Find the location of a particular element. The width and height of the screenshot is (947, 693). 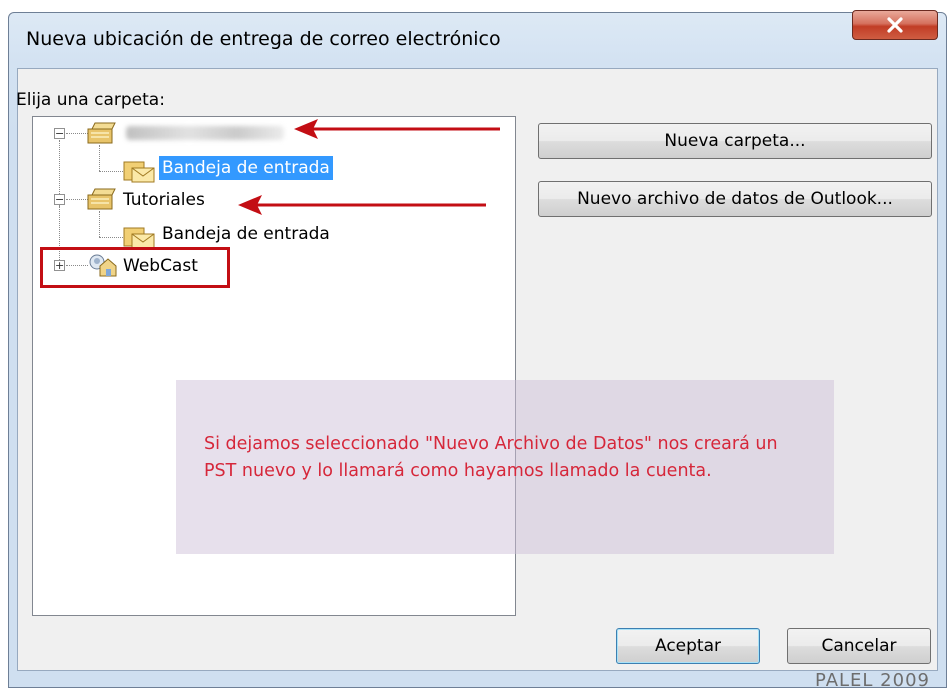

ok-button: Aceptar is located at coordinates (688, 646).